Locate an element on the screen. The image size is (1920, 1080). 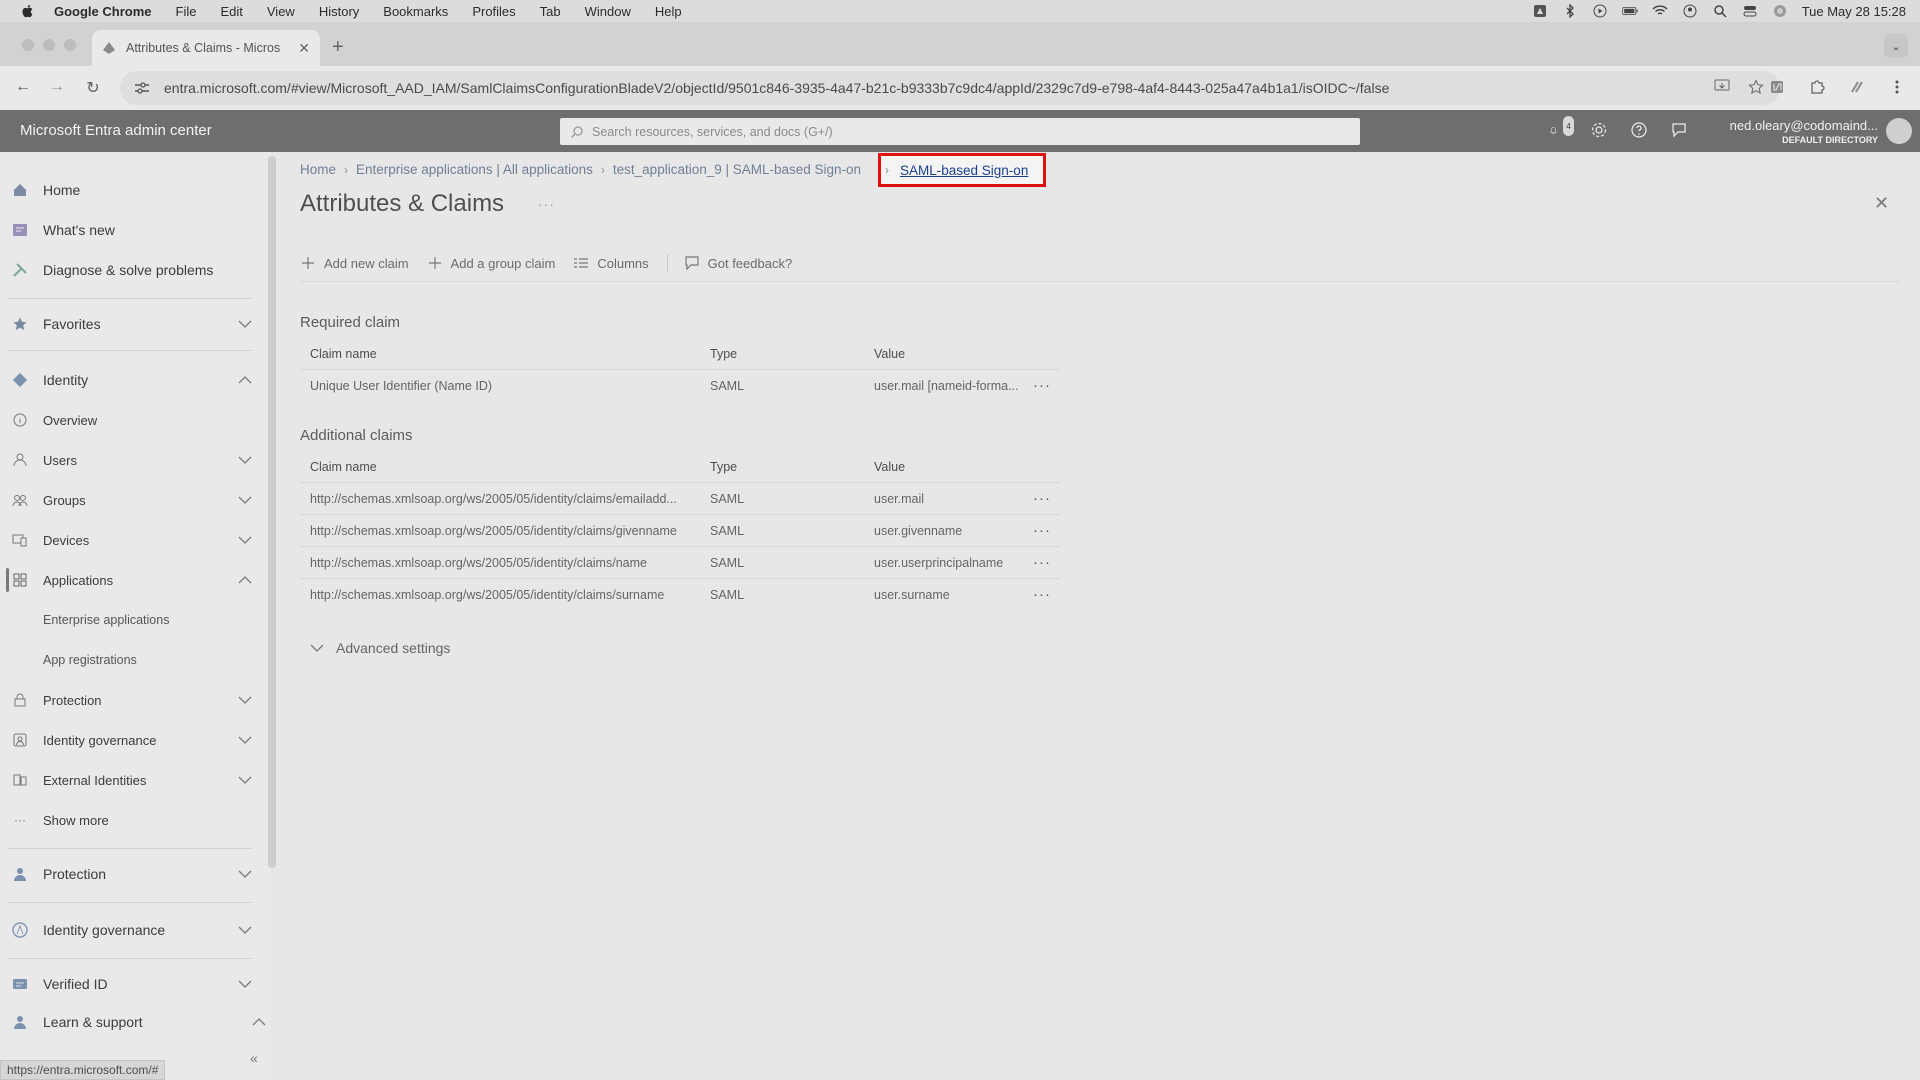
feedback-button: Got feedback? is located at coordinates (738, 263).